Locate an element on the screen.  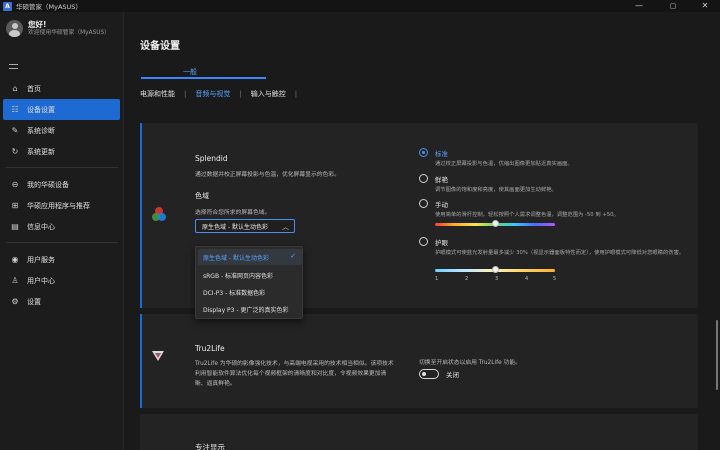
apps-icon: ⊞ is located at coordinates (15, 205).